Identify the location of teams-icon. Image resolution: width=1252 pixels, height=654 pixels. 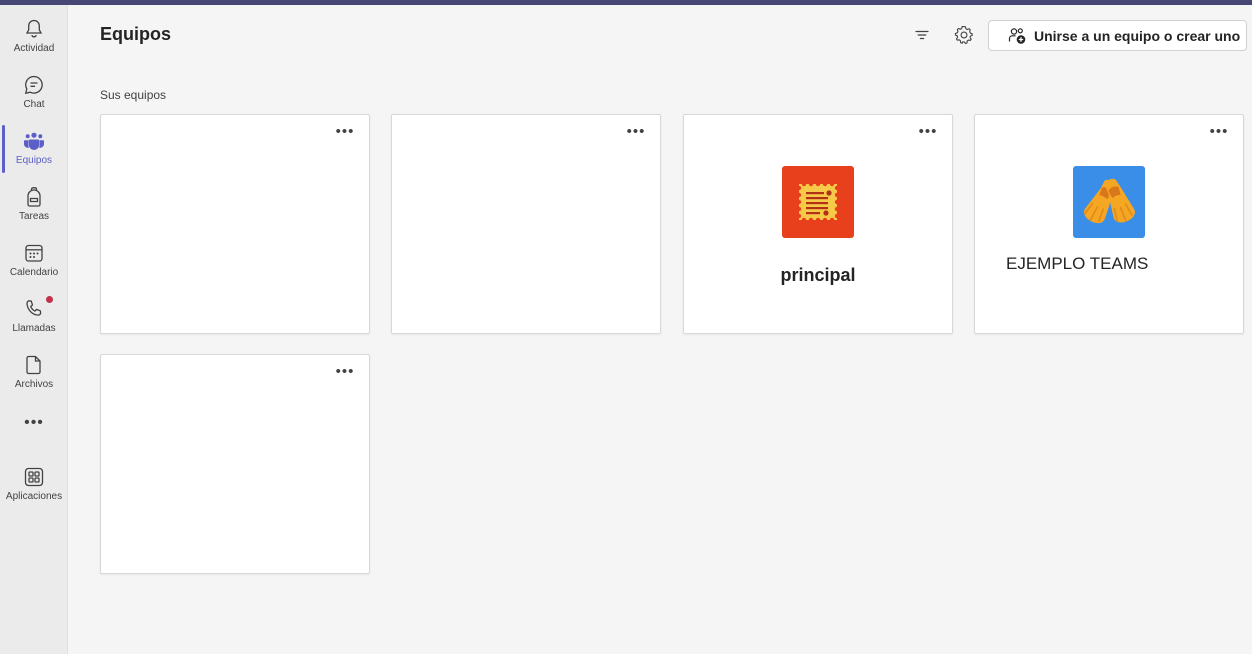
(34, 141).